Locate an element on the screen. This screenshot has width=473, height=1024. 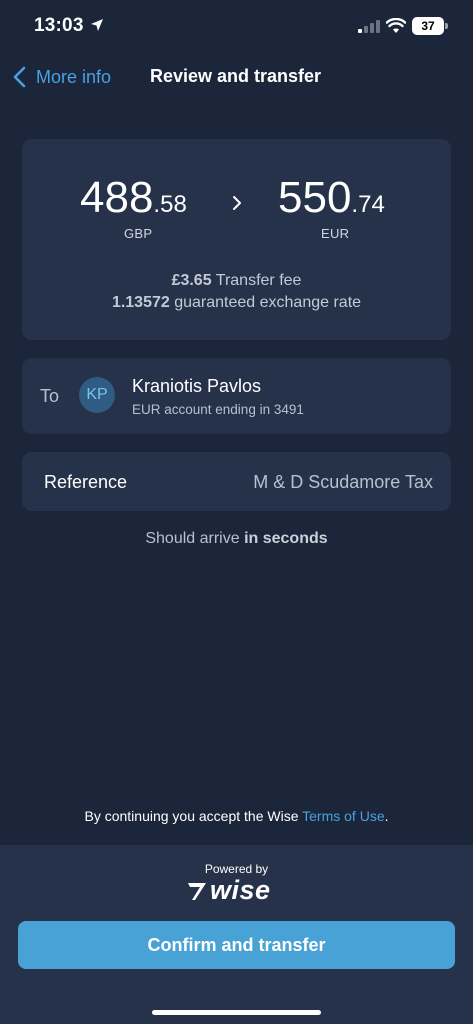
status-time: 13:03 is located at coordinates (59, 25).